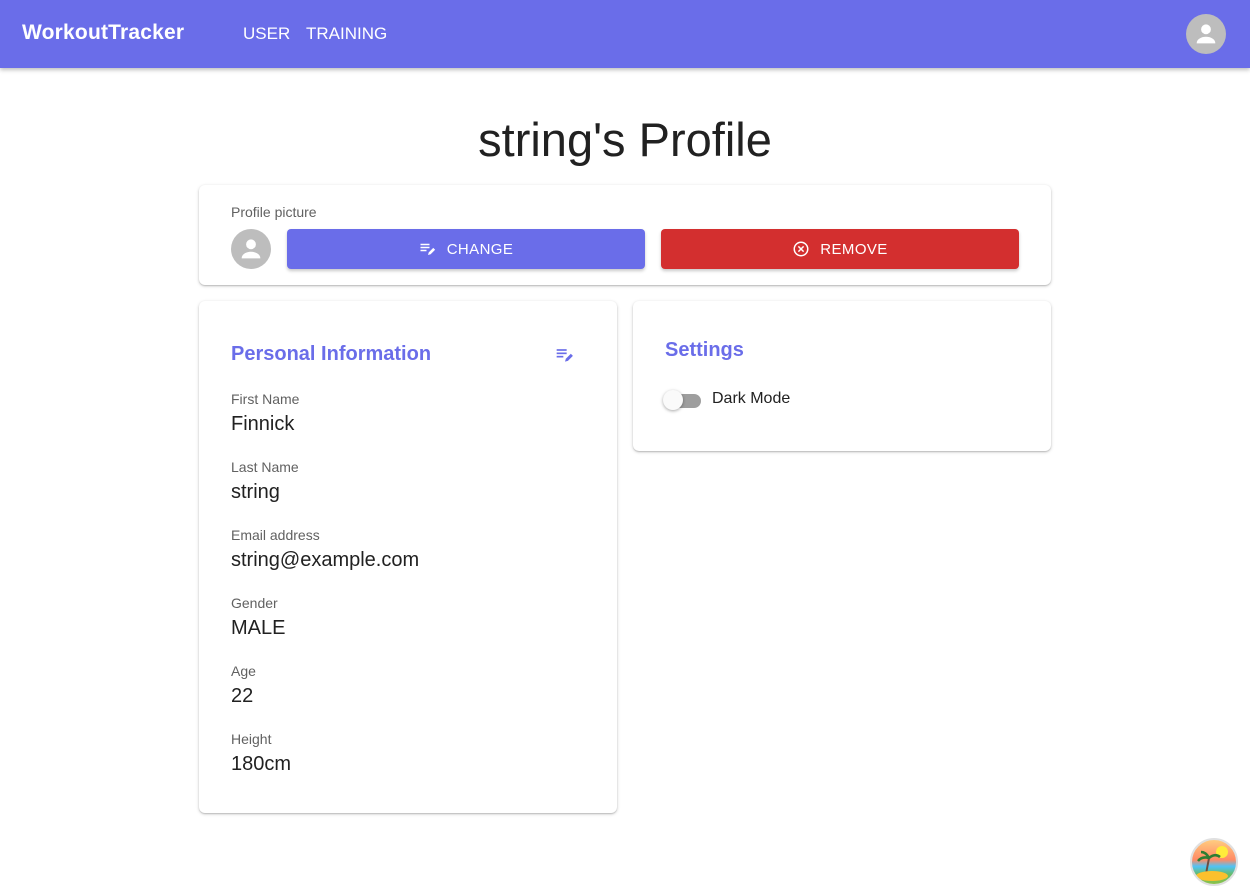 The height and width of the screenshot is (886, 1250). I want to click on profile-picture-card: Profile picture CHANGE REMOVE, so click(625, 235).